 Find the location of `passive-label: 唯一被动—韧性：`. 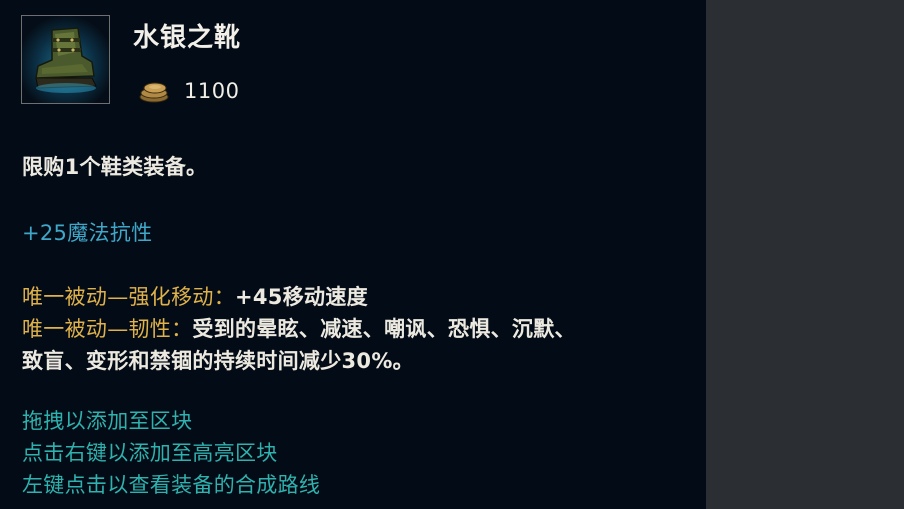

passive-label: 唯一被动—韧性： is located at coordinates (107, 329).